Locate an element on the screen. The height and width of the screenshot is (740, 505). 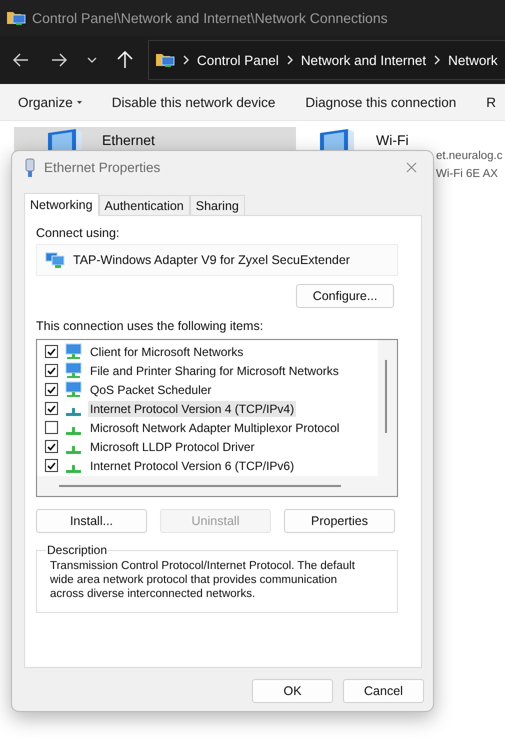
breadcrumb: Network and Internet is located at coordinates (363, 60).